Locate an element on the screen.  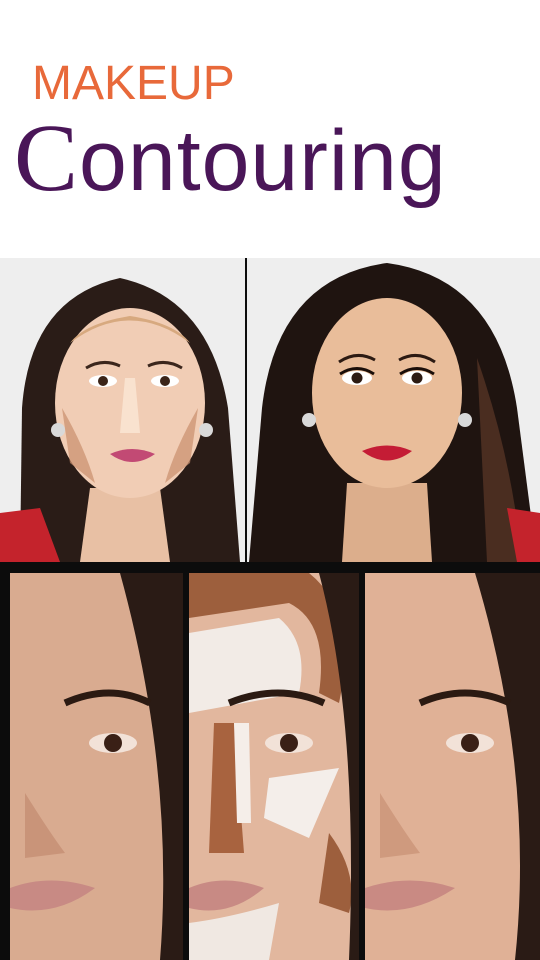
before-closeup is located at coordinates (96, 766).